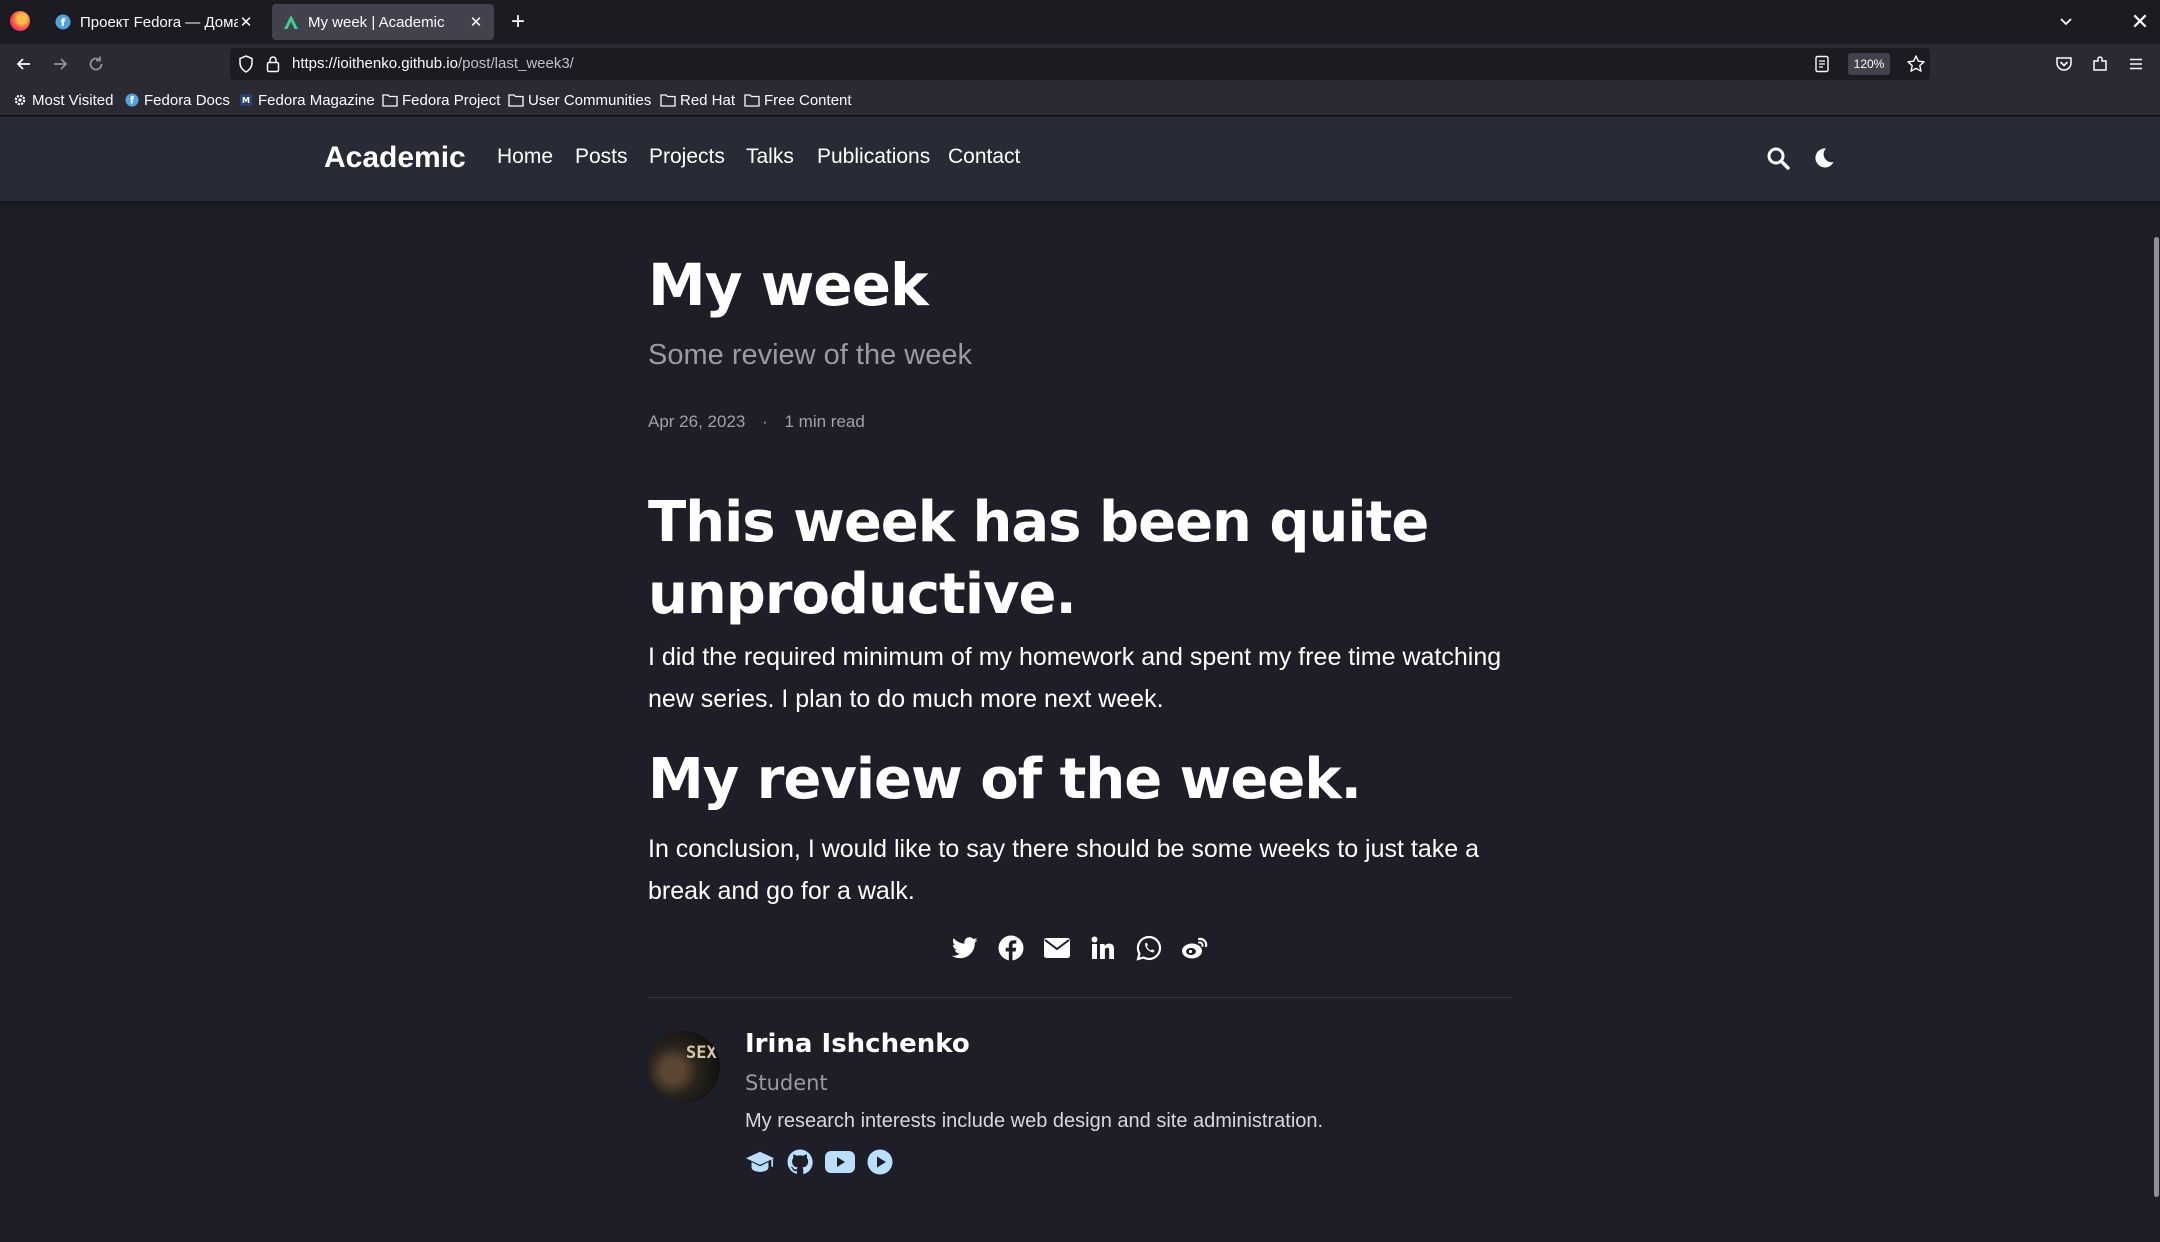  I want to click on academic-icon, so click(291, 22).